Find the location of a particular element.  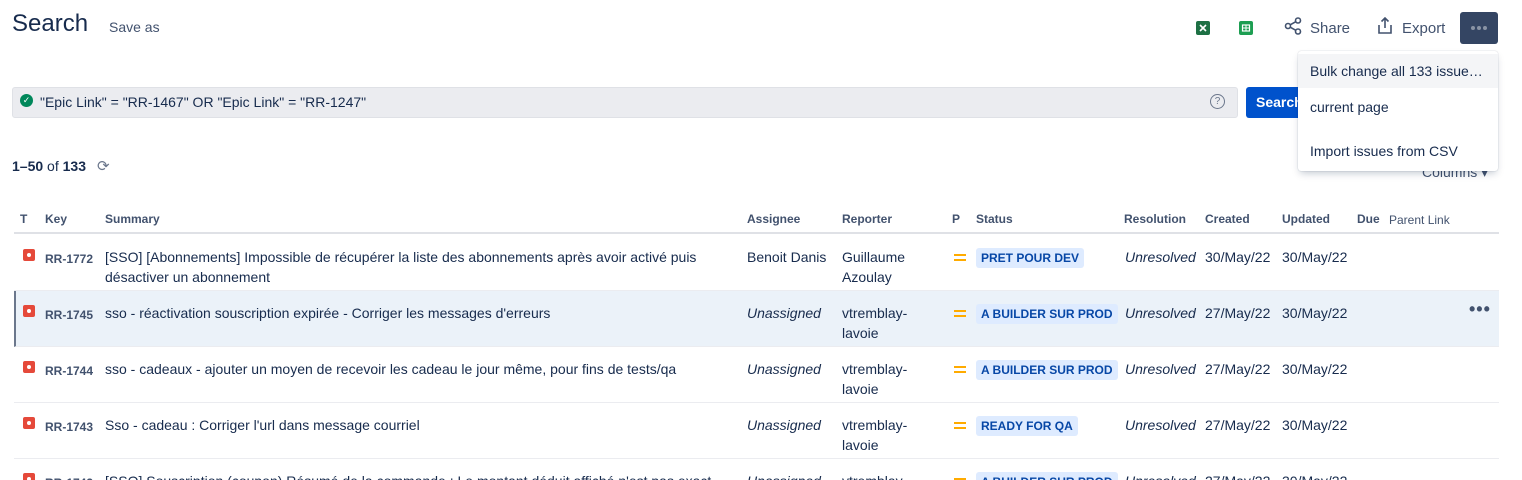

sheets-icon is located at coordinates (1246, 28).